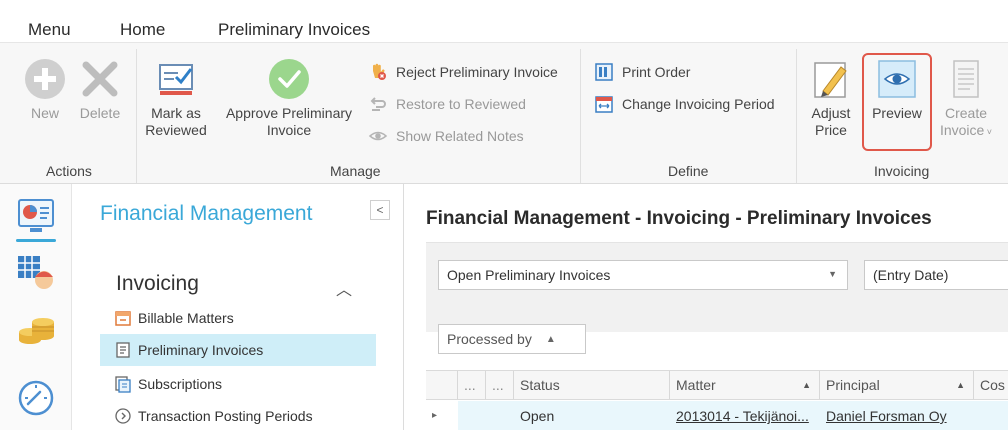 This screenshot has height=430, width=1008. What do you see at coordinates (176, 113) in the screenshot?
I see `mark-reviewed-label-1: Mark as` at bounding box center [176, 113].